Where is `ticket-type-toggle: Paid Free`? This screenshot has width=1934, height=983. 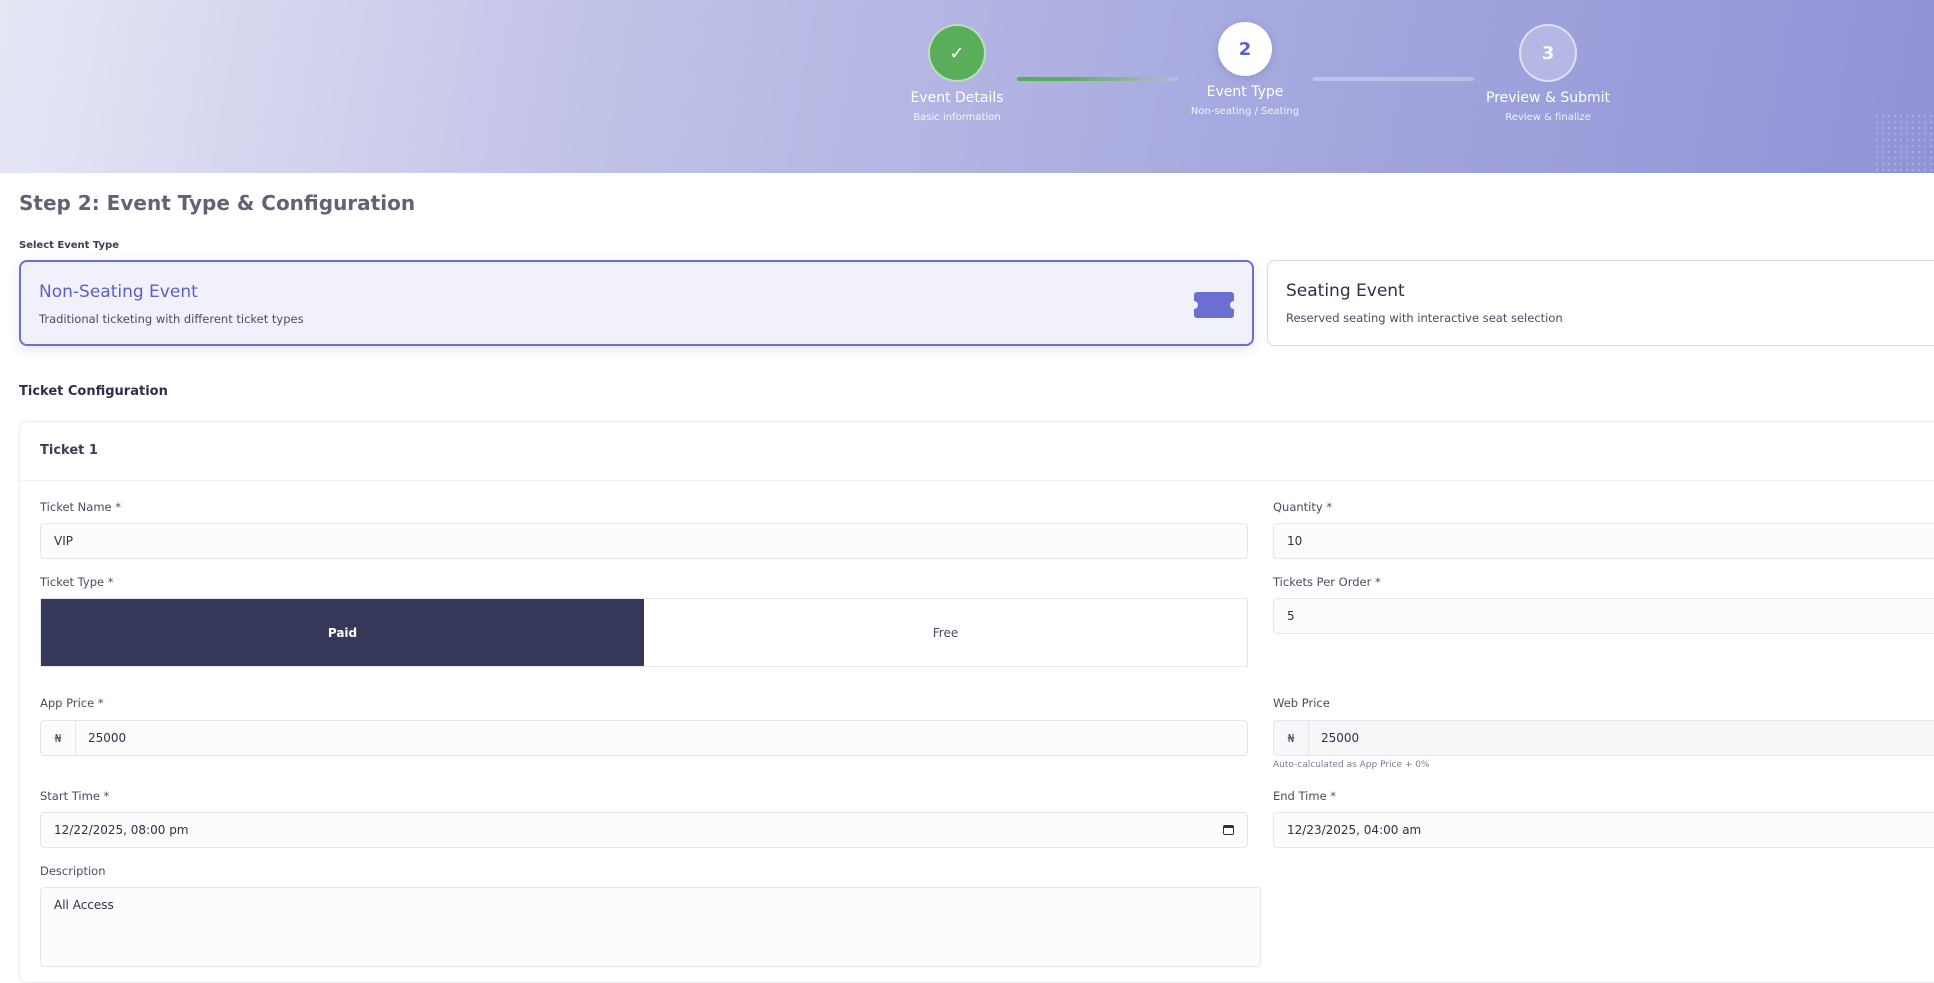 ticket-type-toggle: Paid Free is located at coordinates (644, 632).